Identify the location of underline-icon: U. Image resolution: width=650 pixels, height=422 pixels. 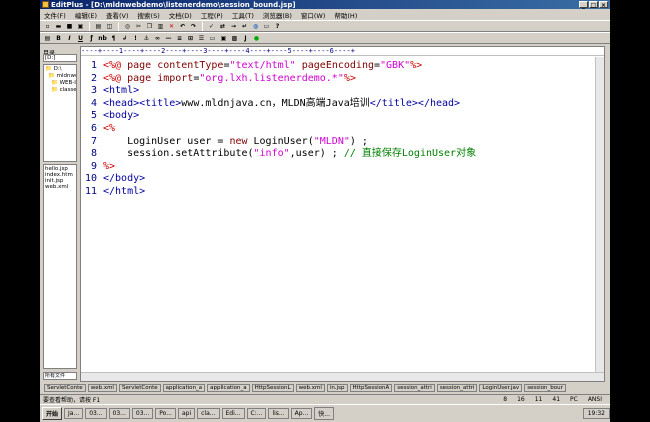
(80, 38).